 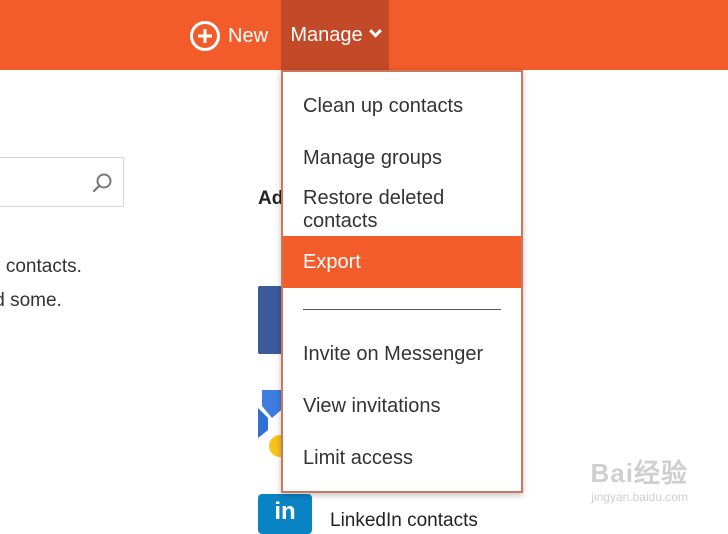 I want to click on watermark-logo: Bai经验, so click(x=639, y=473).